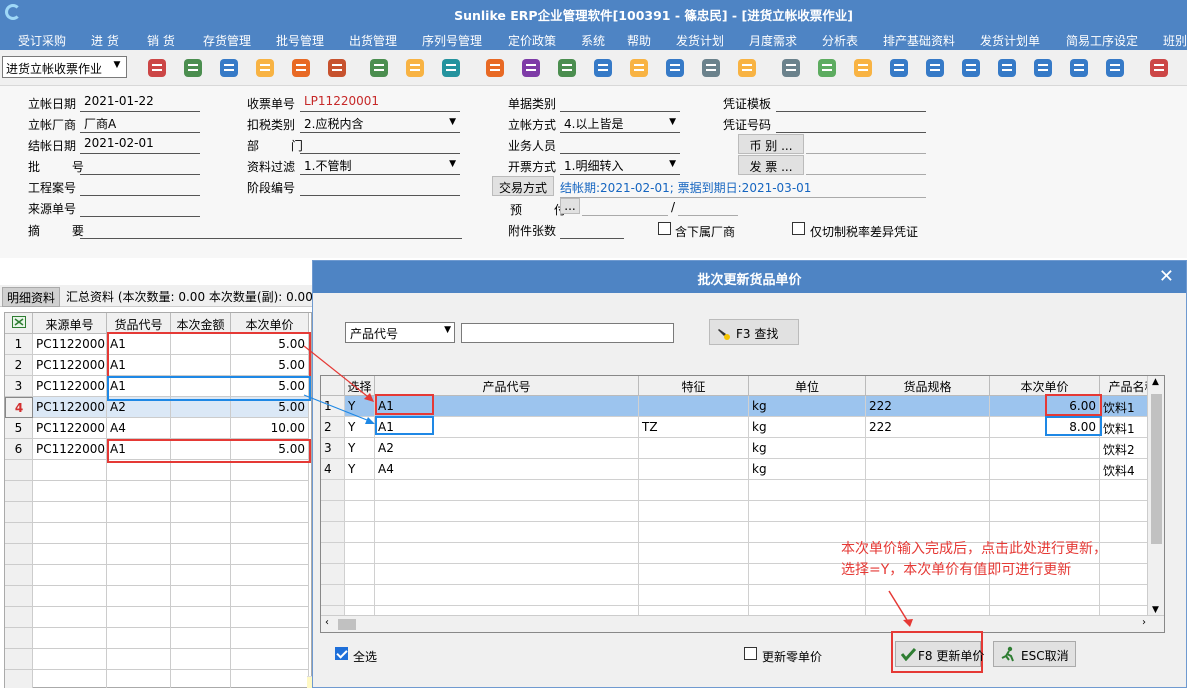 The width and height of the screenshot is (1187, 688). What do you see at coordinates (840, 40) in the screenshot?
I see `menu-item-12: 分析表` at bounding box center [840, 40].